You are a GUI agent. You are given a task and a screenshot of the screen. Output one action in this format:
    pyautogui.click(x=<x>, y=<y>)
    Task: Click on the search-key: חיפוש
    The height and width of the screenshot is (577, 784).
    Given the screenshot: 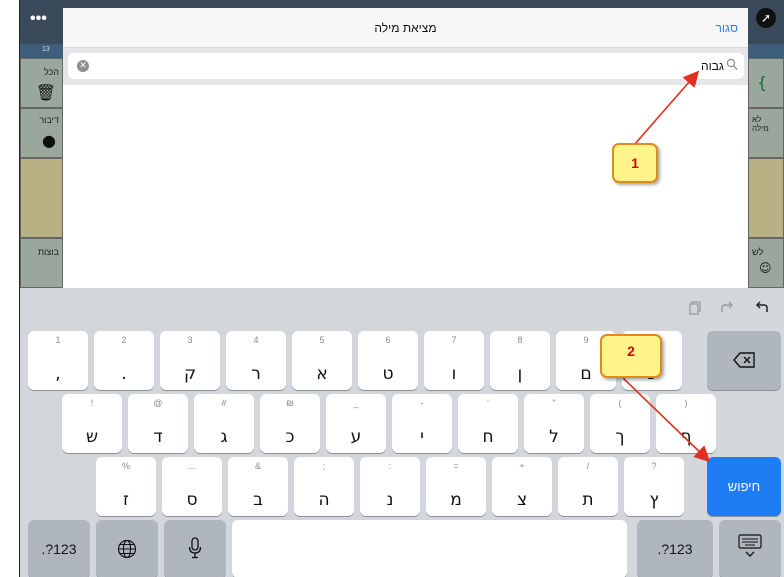 What is the action you would take?
    pyautogui.click(x=744, y=486)
    